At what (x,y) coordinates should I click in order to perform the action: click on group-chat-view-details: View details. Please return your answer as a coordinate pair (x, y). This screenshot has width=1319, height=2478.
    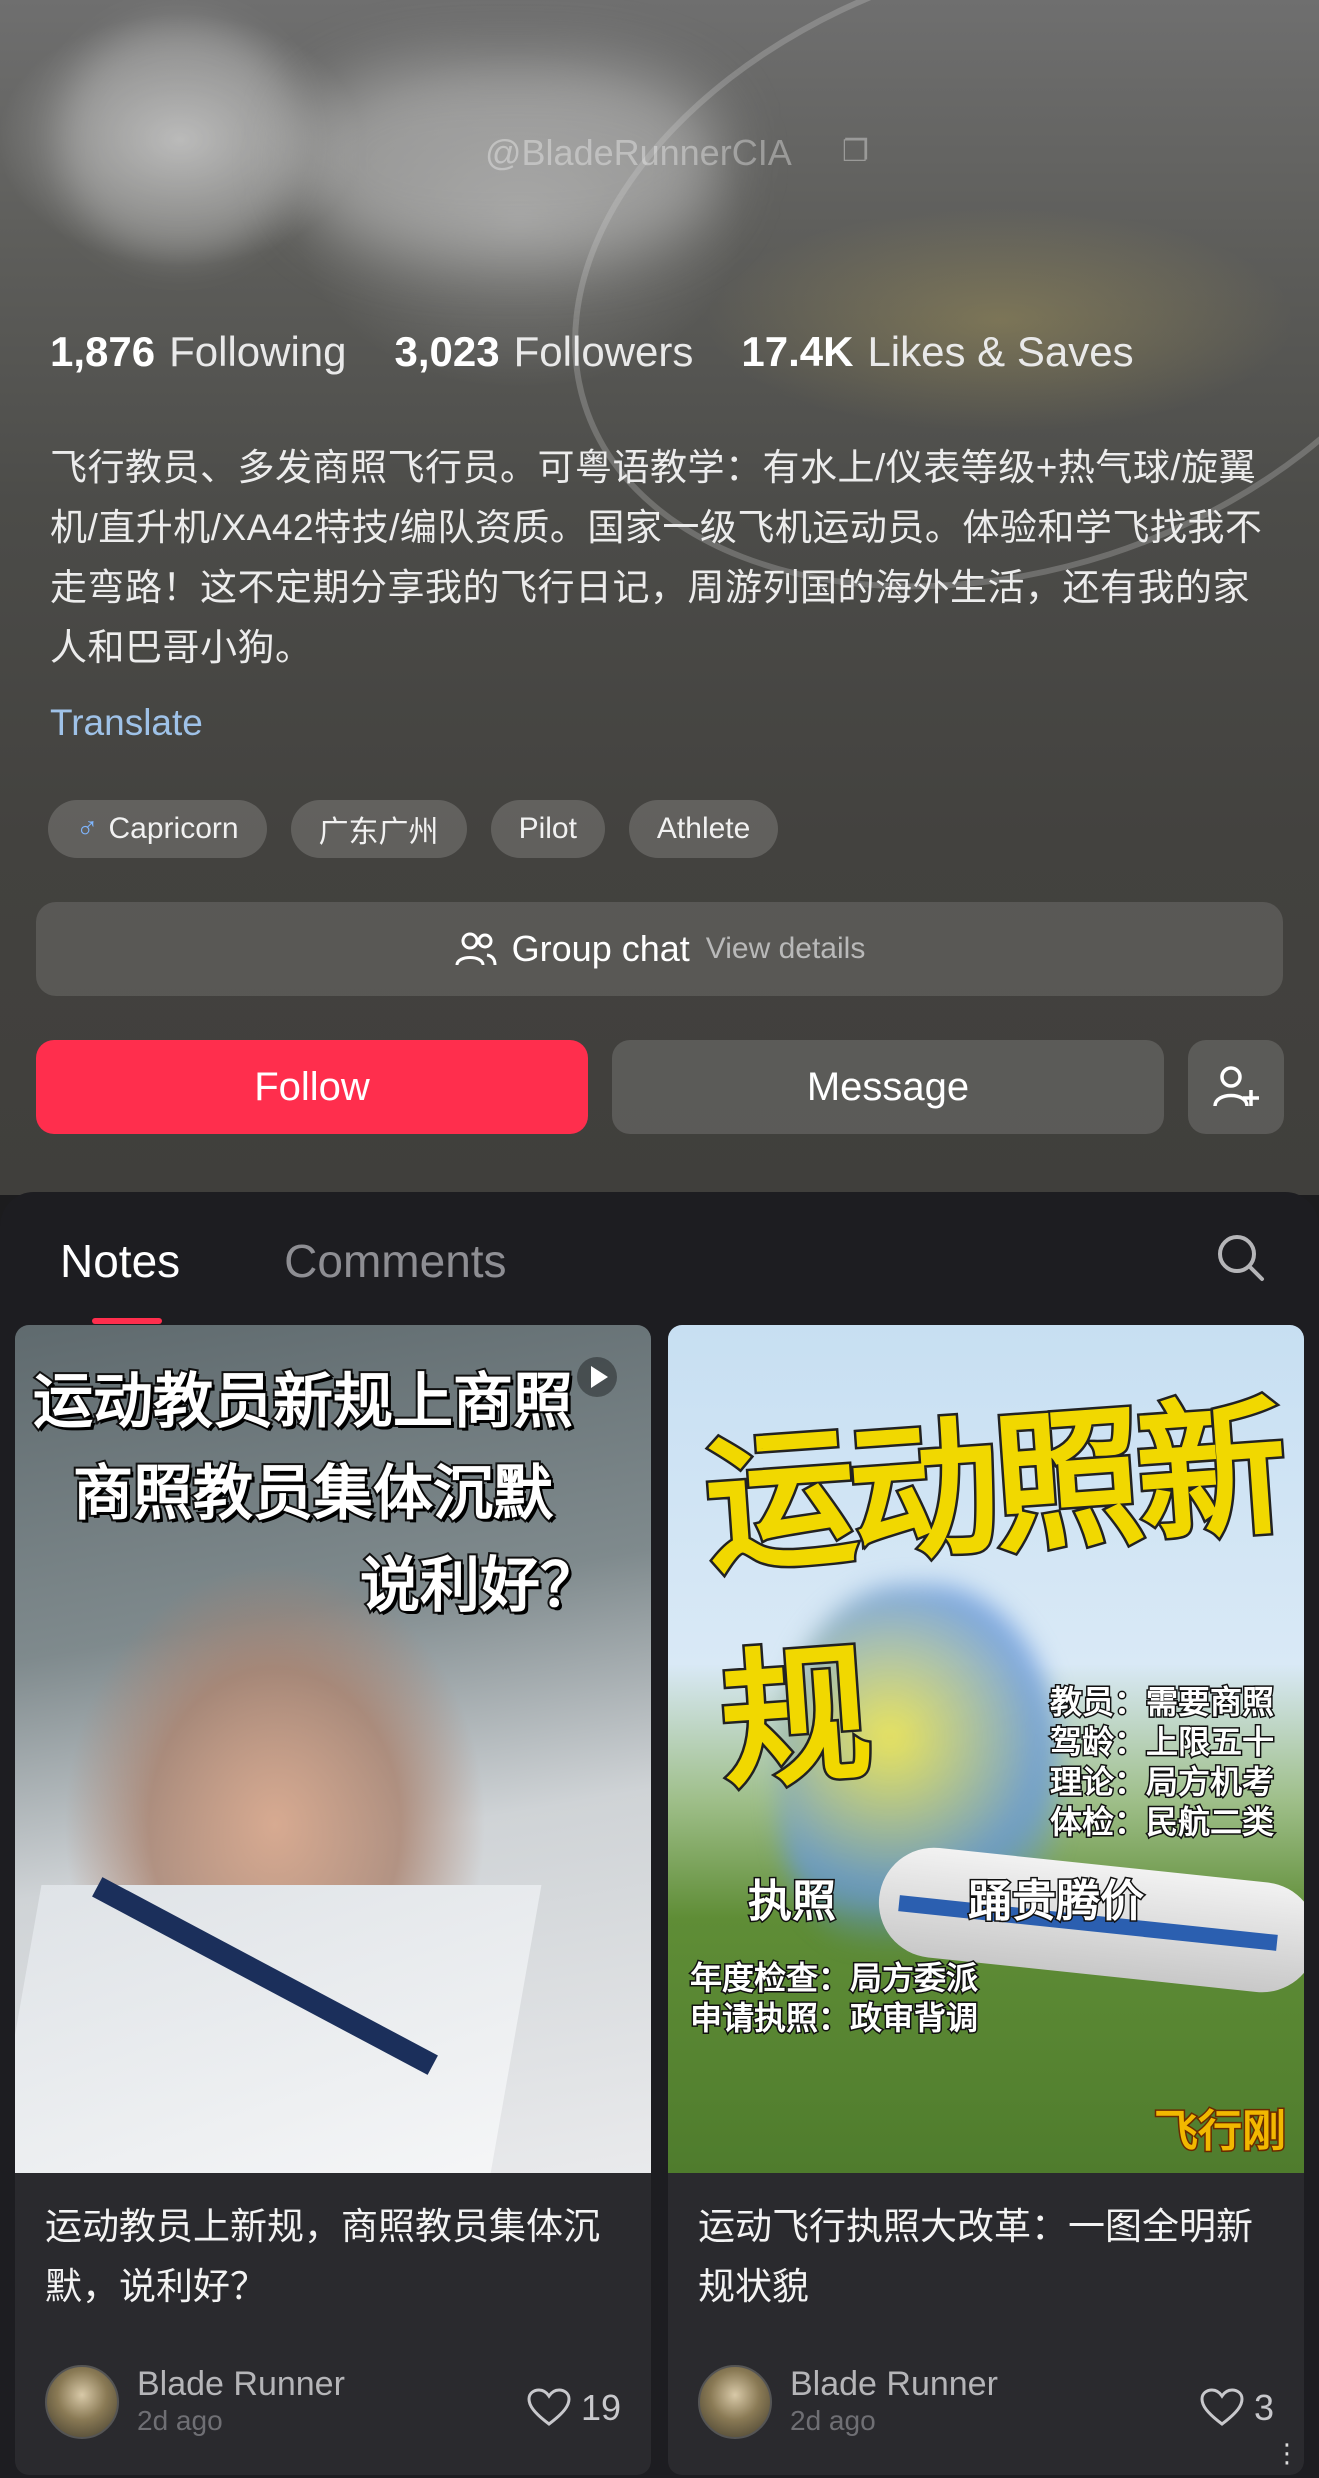
    Looking at the image, I should click on (785, 948).